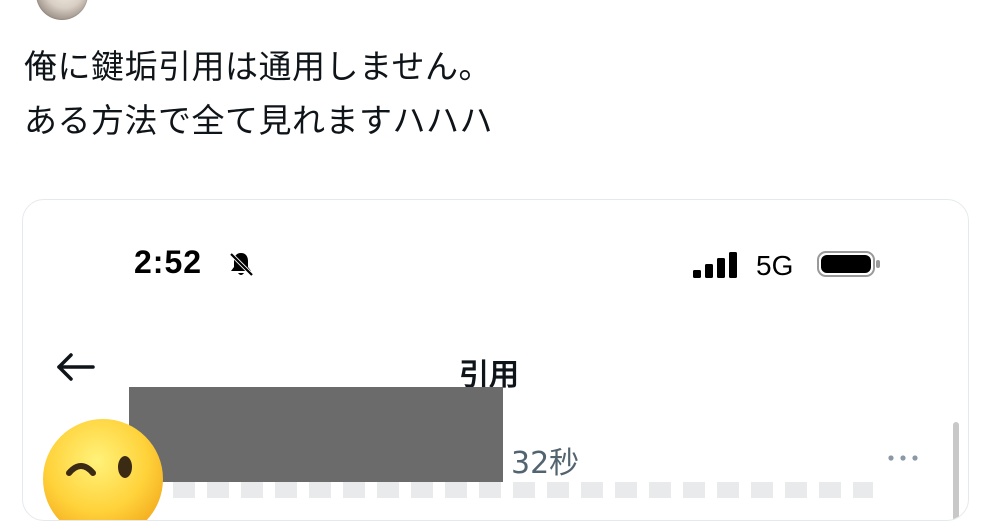 The height and width of the screenshot is (521, 999). Describe the element at coordinates (258, 66) in the screenshot. I see `tweet-text-line-1: 俺に鍵垢引用は通用しません。` at that location.